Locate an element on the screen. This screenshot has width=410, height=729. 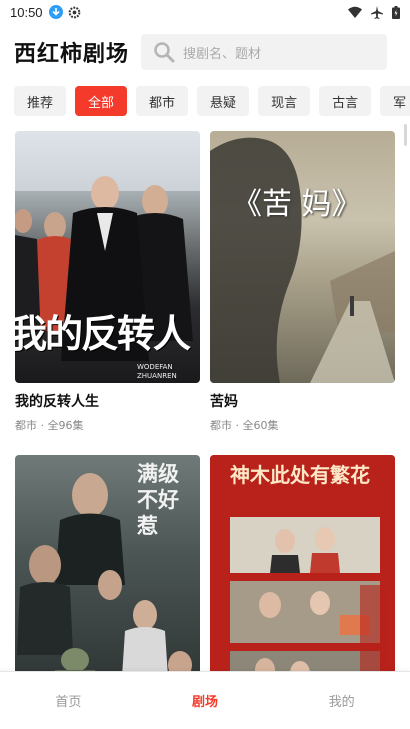
poster-caption: 神木此处有繁花 is located at coordinates (300, 475).